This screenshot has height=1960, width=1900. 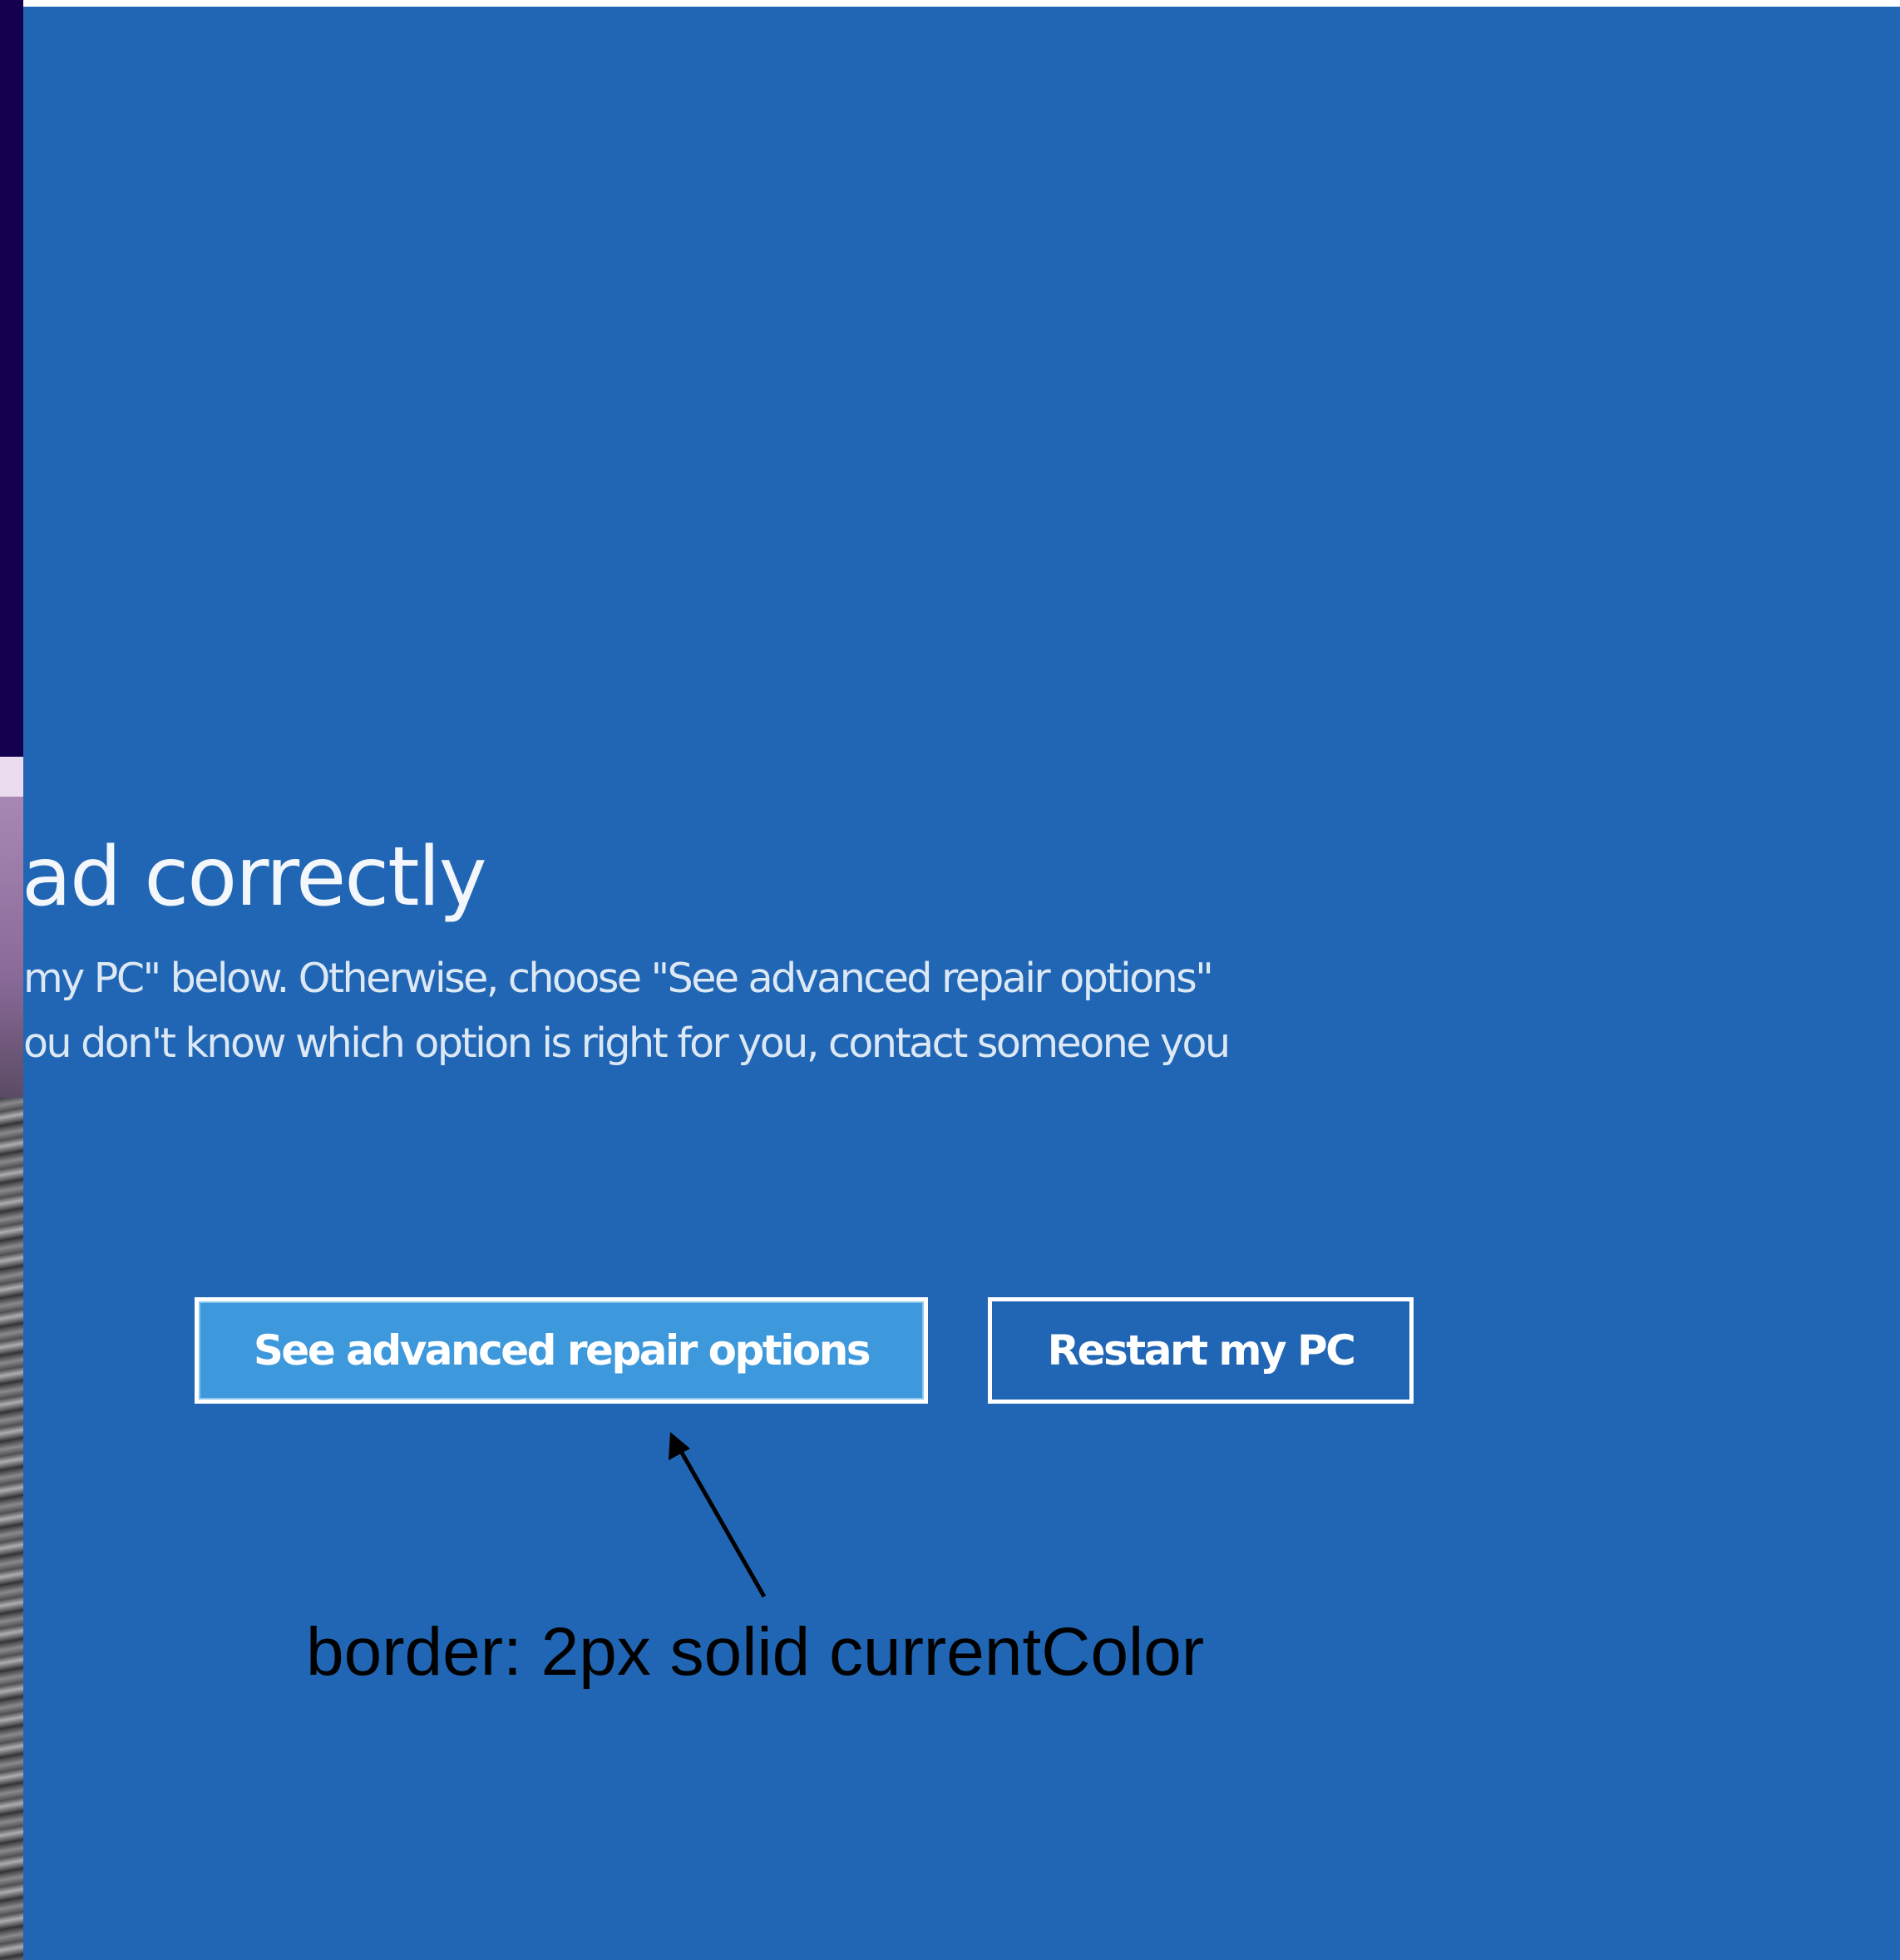 What do you see at coordinates (718, 1515) in the screenshot?
I see `annotation-arrow-icon` at bounding box center [718, 1515].